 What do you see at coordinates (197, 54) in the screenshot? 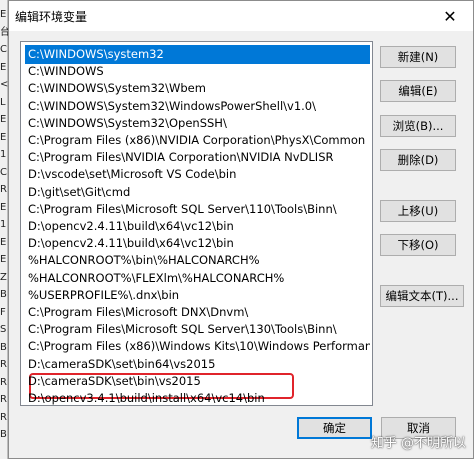
I see `list-item: C:\WINDOWS\system32` at bounding box center [197, 54].